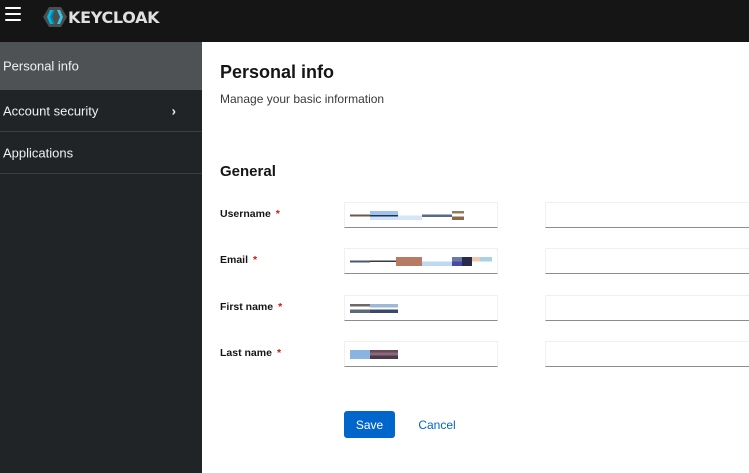 The width and height of the screenshot is (749, 473). Describe the element at coordinates (55, 17) in the screenshot. I see `keycloak-hexagon-icon` at that location.